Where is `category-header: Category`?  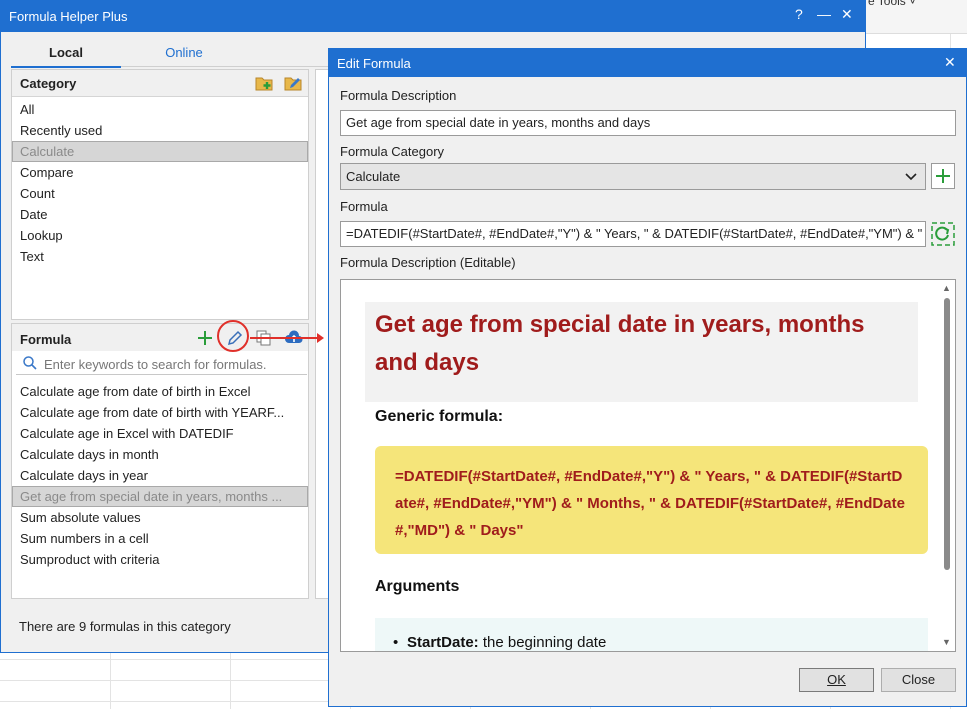 category-header: Category is located at coordinates (160, 83).